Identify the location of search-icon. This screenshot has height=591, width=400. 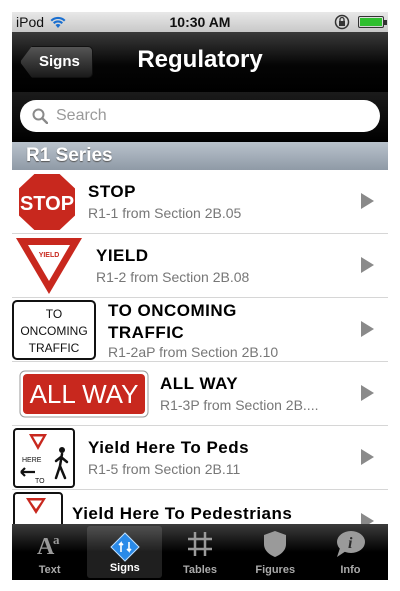
(40, 116).